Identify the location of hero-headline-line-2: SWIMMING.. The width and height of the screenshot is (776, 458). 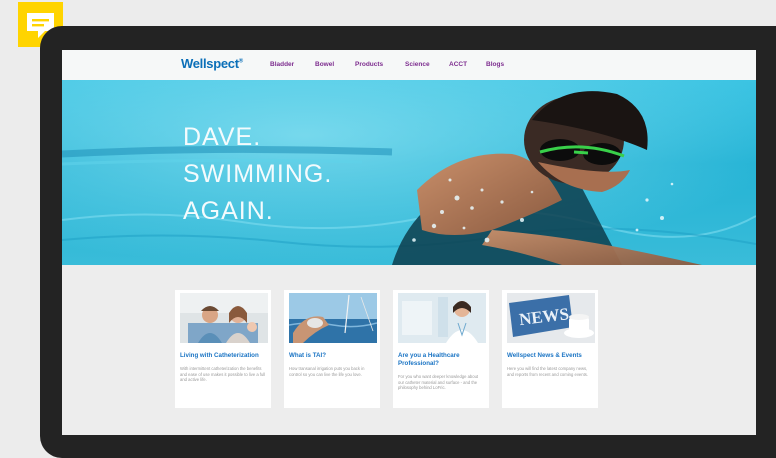
(258, 174).